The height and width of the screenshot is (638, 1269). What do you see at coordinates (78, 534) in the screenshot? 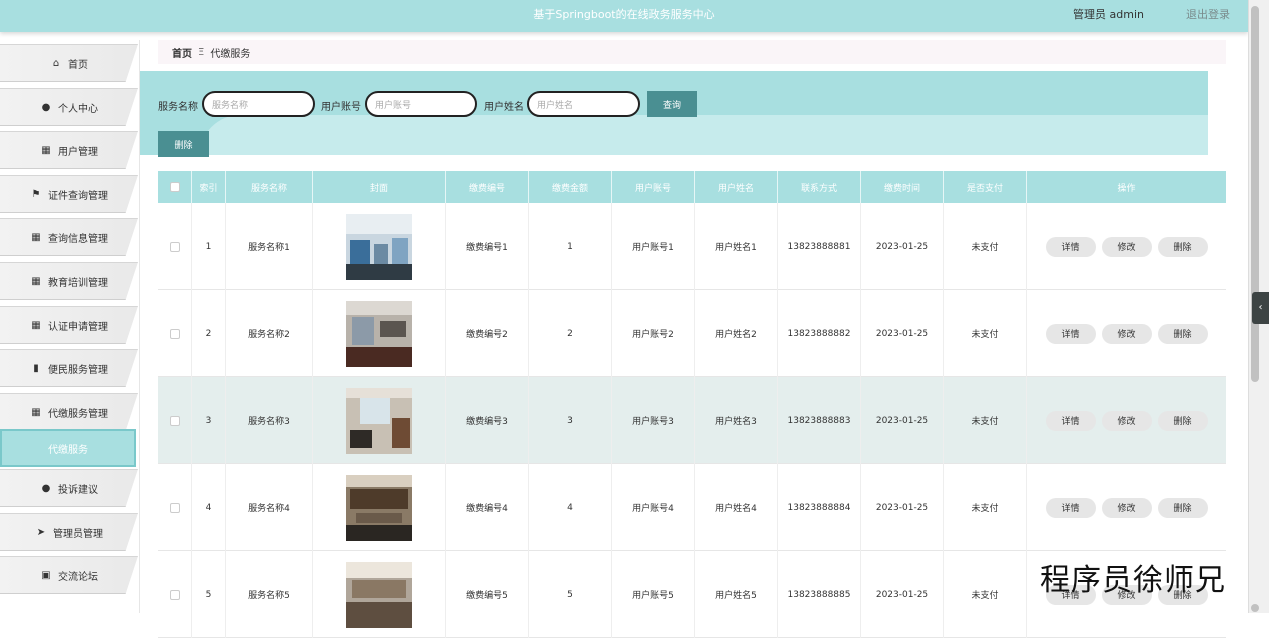
I see `sidebar-item-label: 管理员管理` at bounding box center [78, 534].